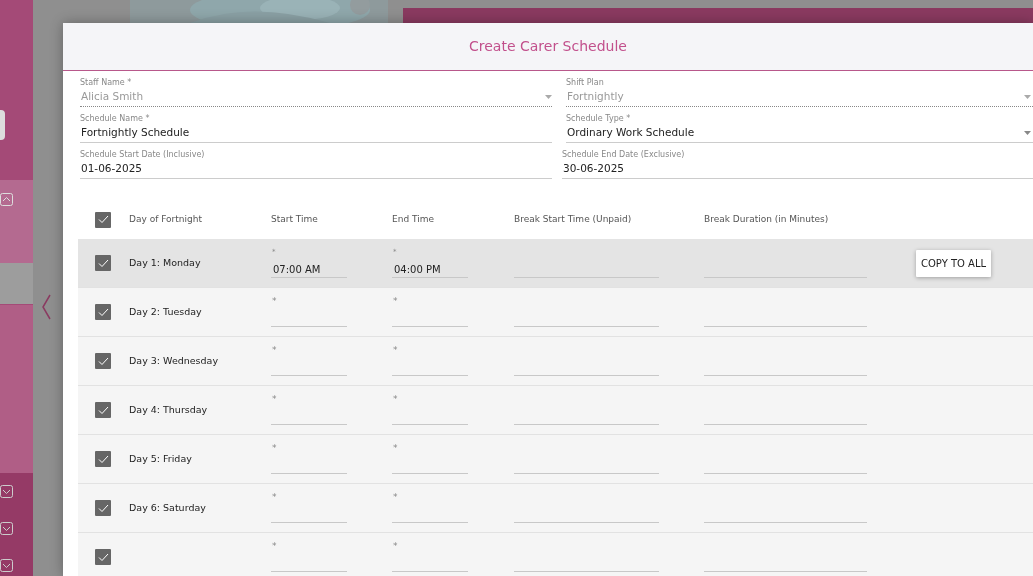  What do you see at coordinates (548, 46) in the screenshot?
I see `dialog-title: Create Carer Schedule` at bounding box center [548, 46].